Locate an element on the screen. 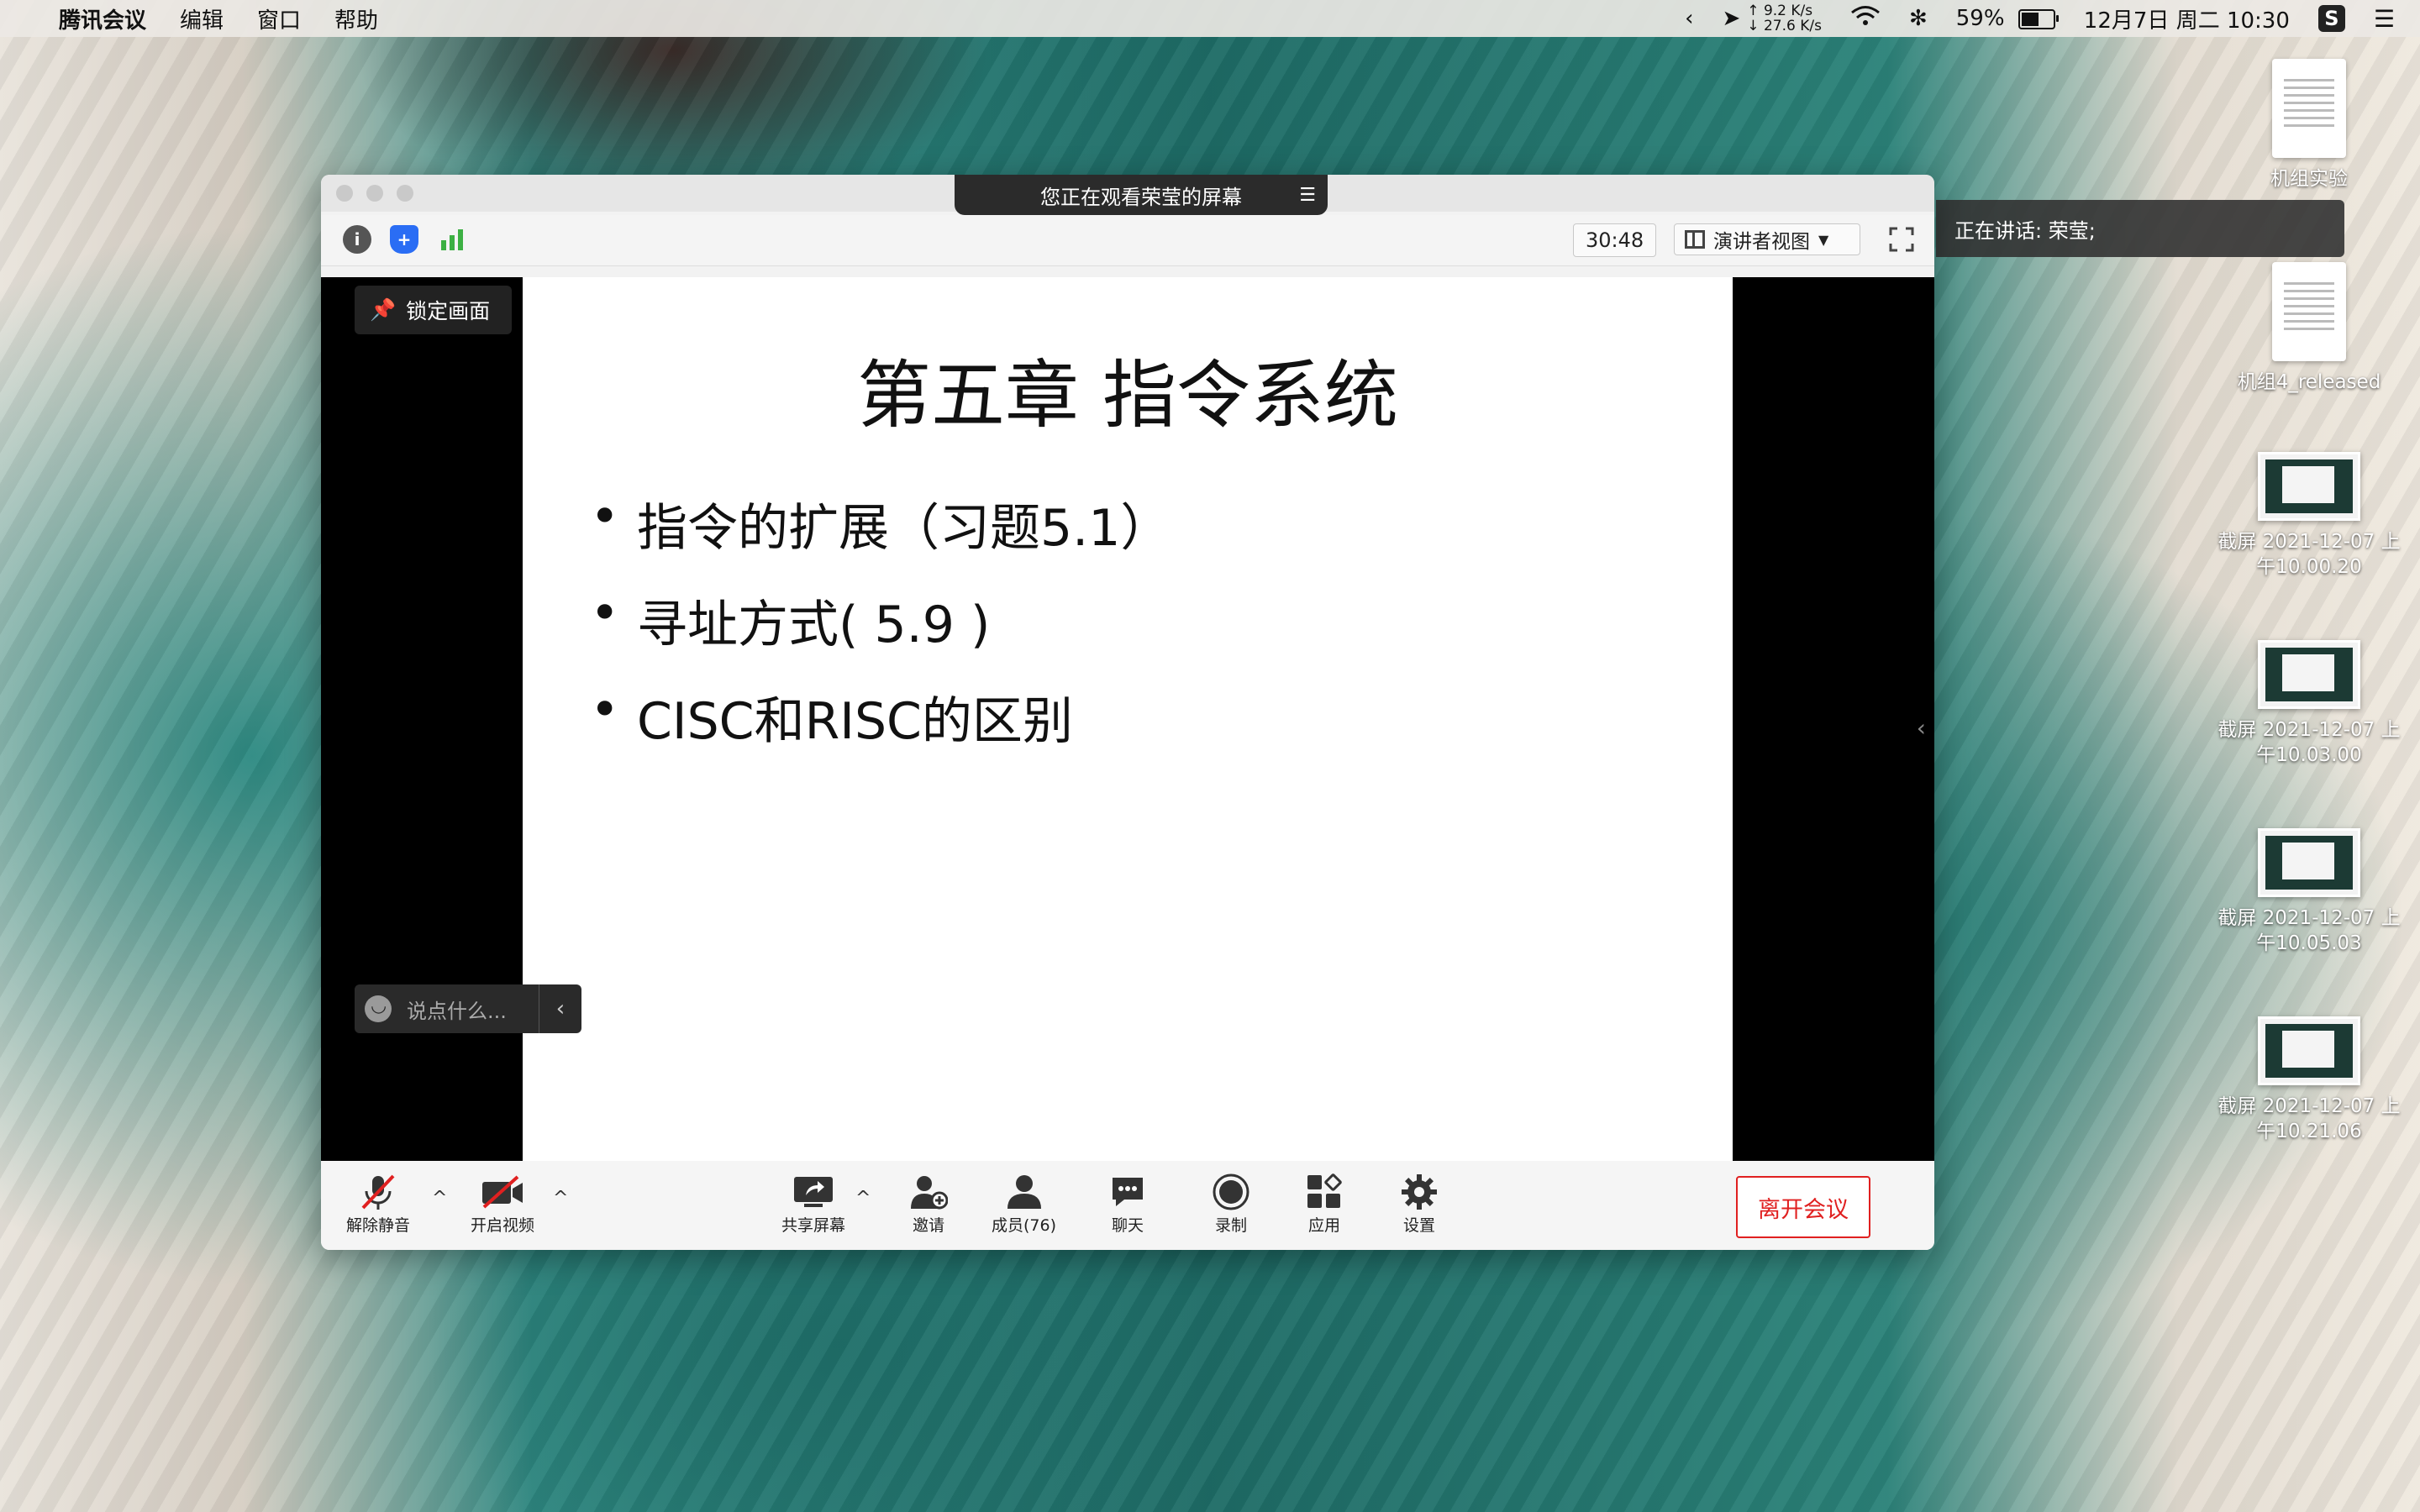 The height and width of the screenshot is (1512, 2420). chat-bubble-icon is located at coordinates (1127, 1192).